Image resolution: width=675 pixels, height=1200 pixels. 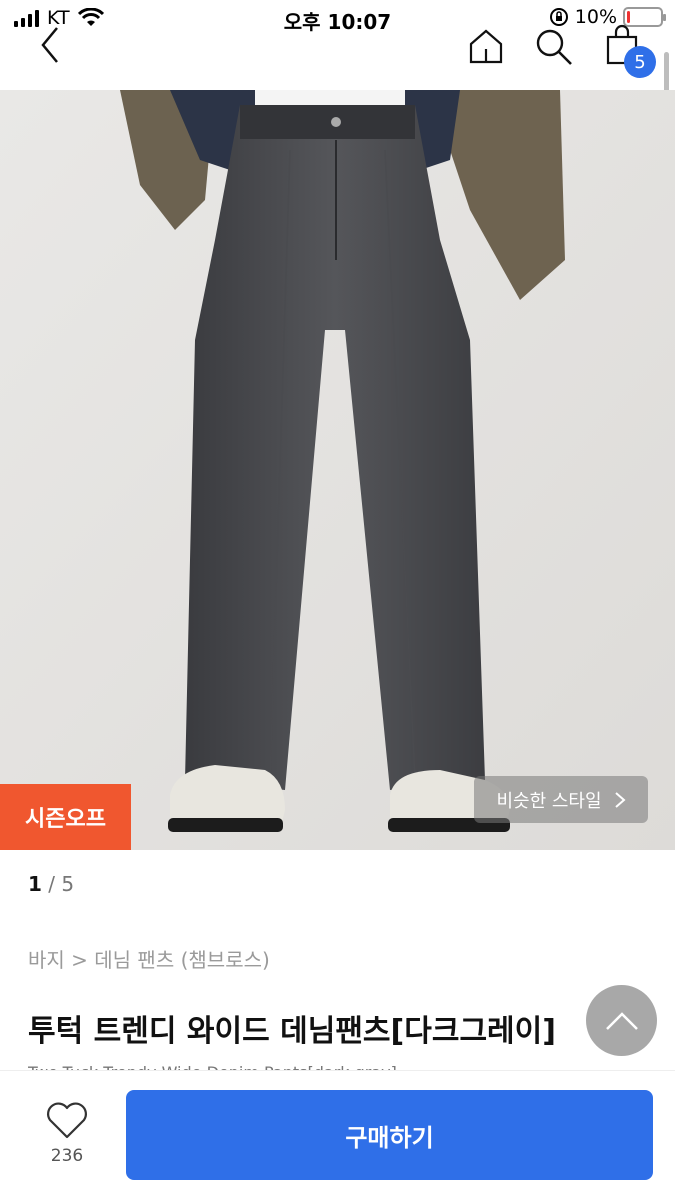 I want to click on search-button, so click(x=553, y=46).